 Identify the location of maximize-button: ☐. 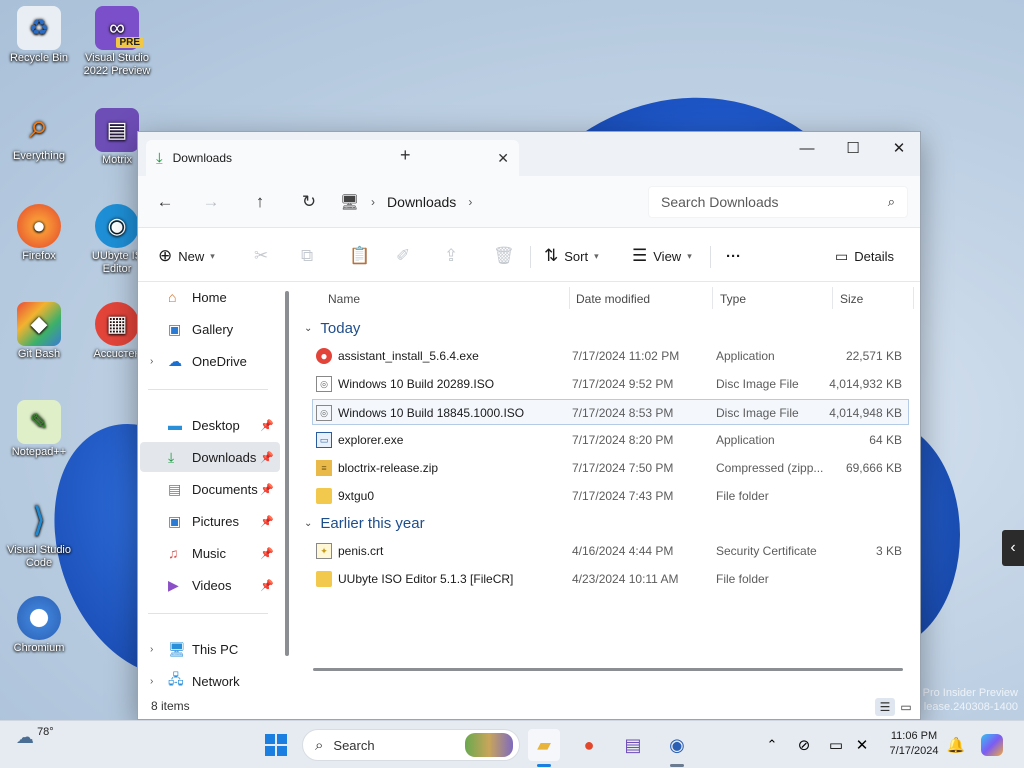
(853, 148).